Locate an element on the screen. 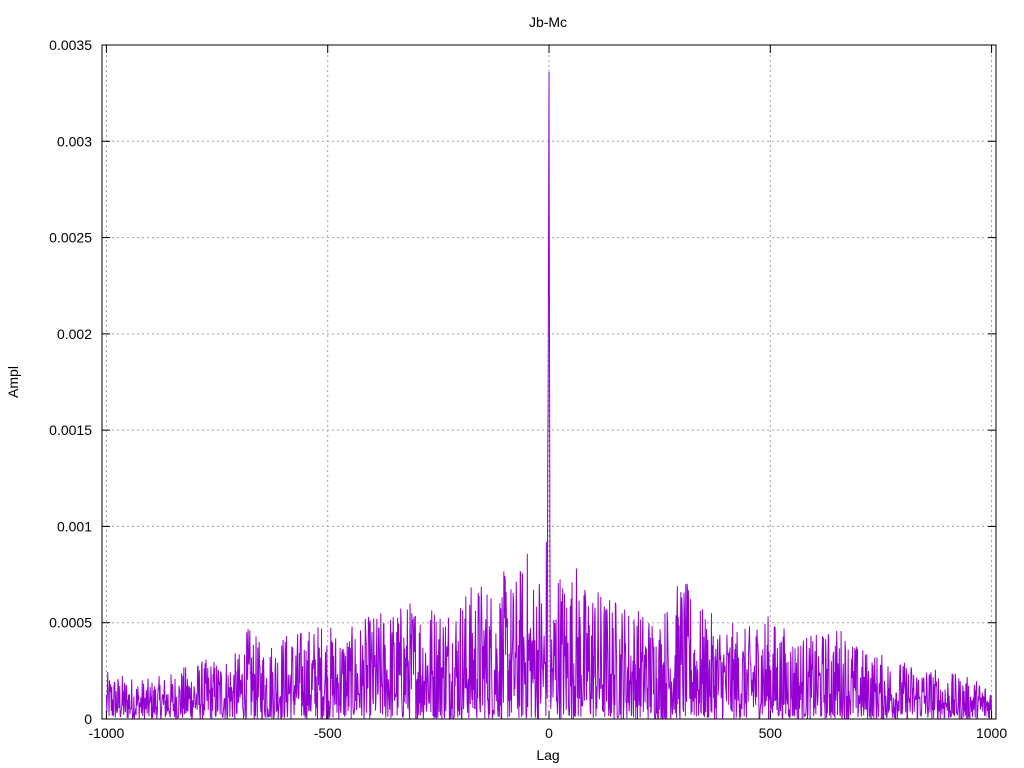  x-tick-label: 0 is located at coordinates (549, 733).